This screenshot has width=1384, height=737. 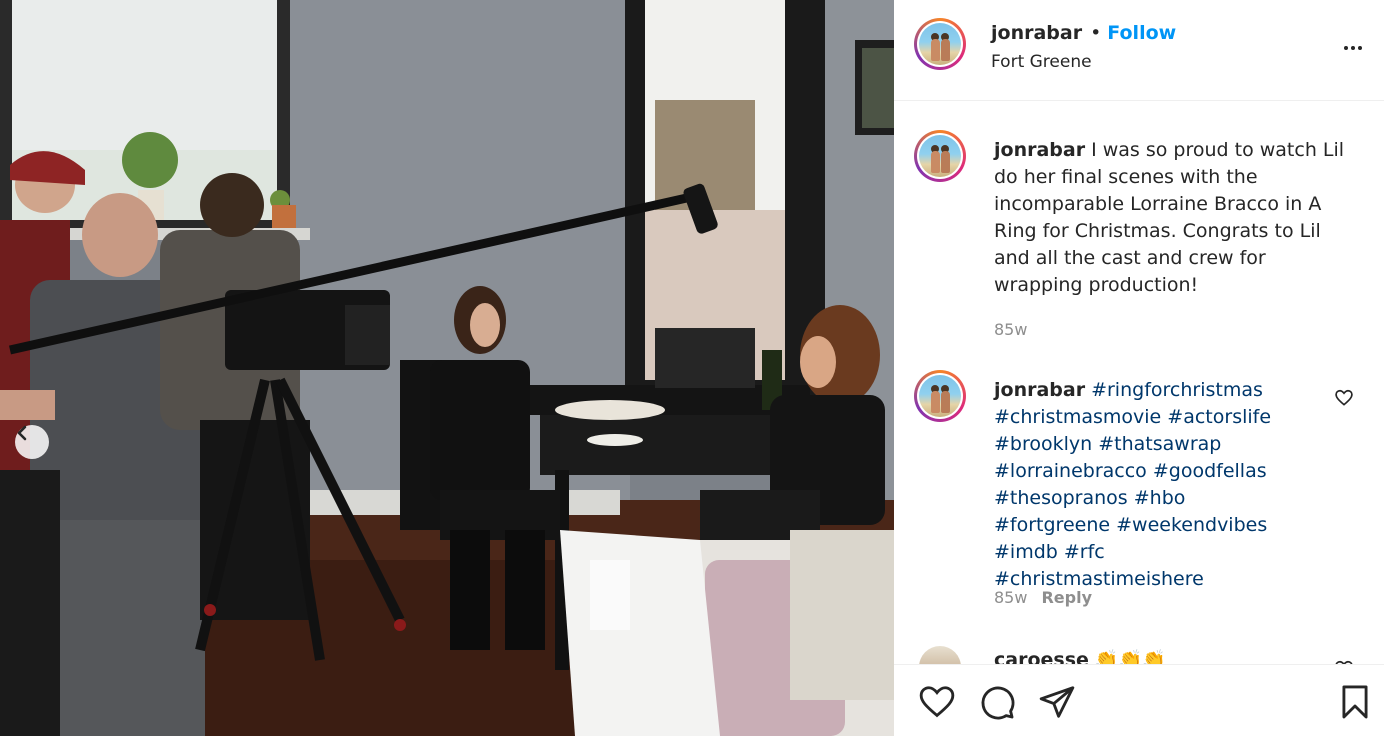 What do you see at coordinates (1066, 597) in the screenshot?
I see `reply-button: Reply` at bounding box center [1066, 597].